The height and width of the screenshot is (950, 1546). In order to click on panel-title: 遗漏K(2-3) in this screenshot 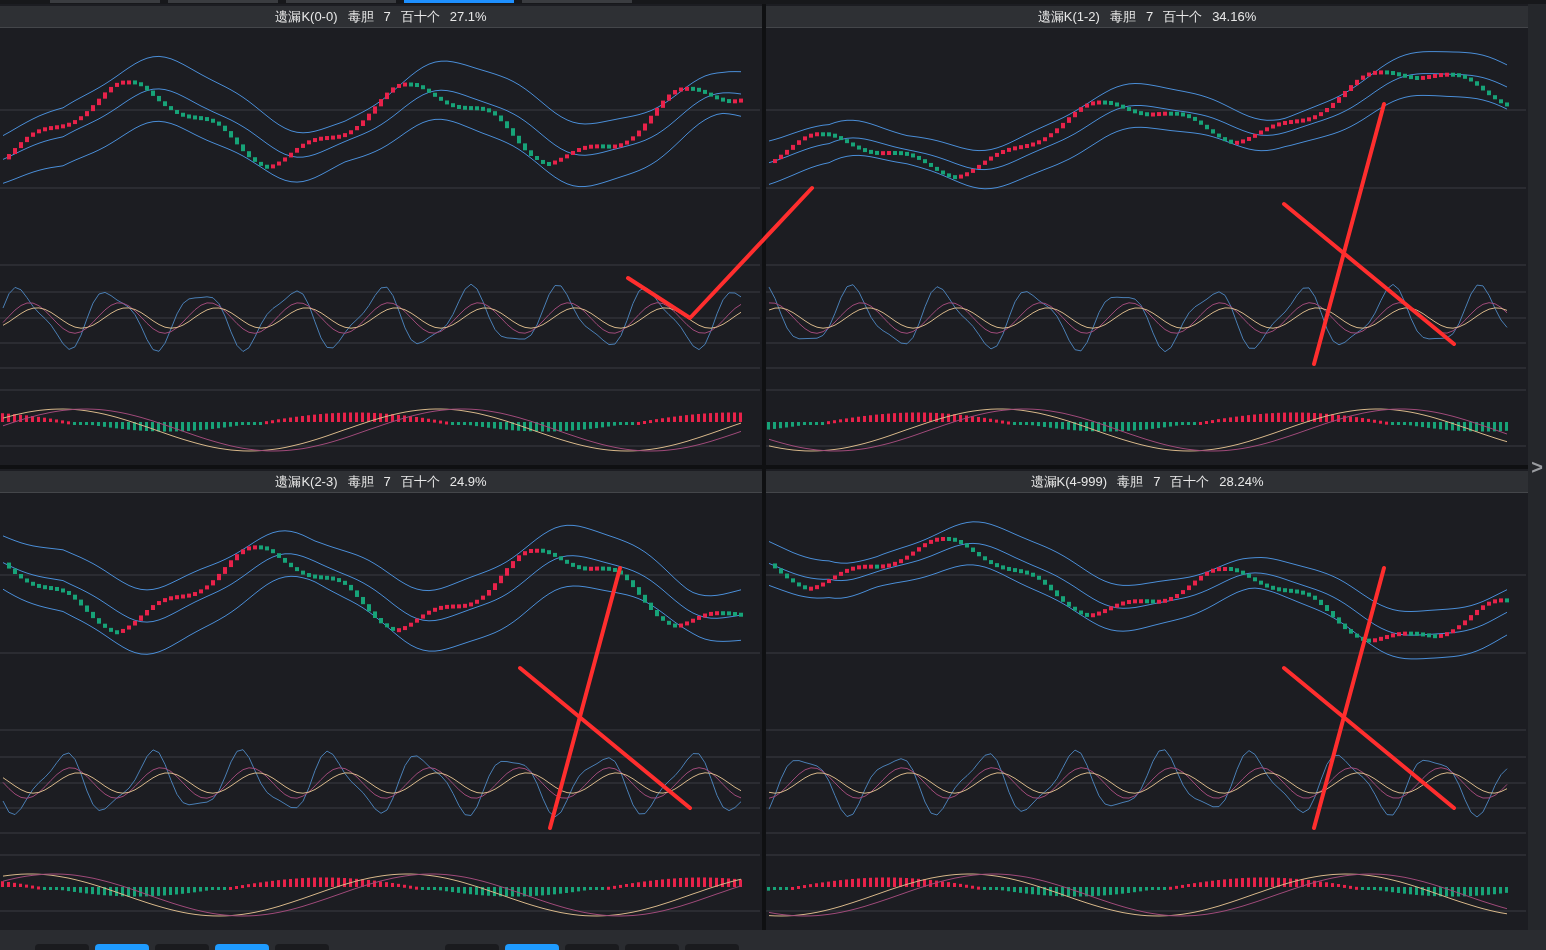, I will do `click(306, 481)`.